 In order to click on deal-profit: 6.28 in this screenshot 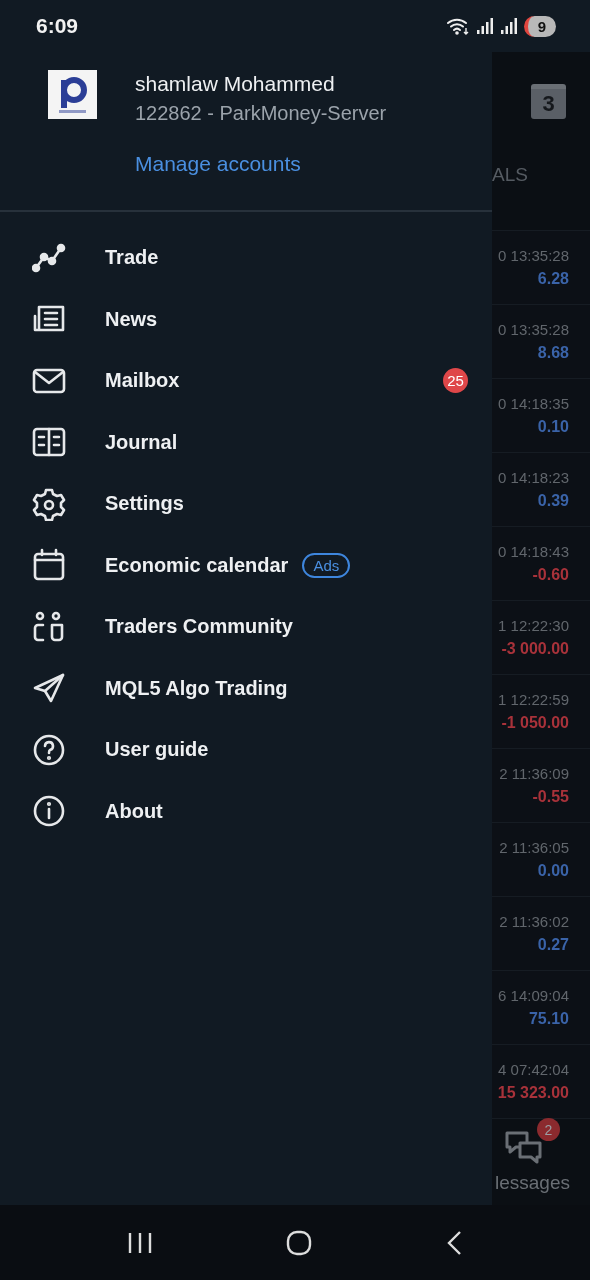, I will do `click(553, 279)`.